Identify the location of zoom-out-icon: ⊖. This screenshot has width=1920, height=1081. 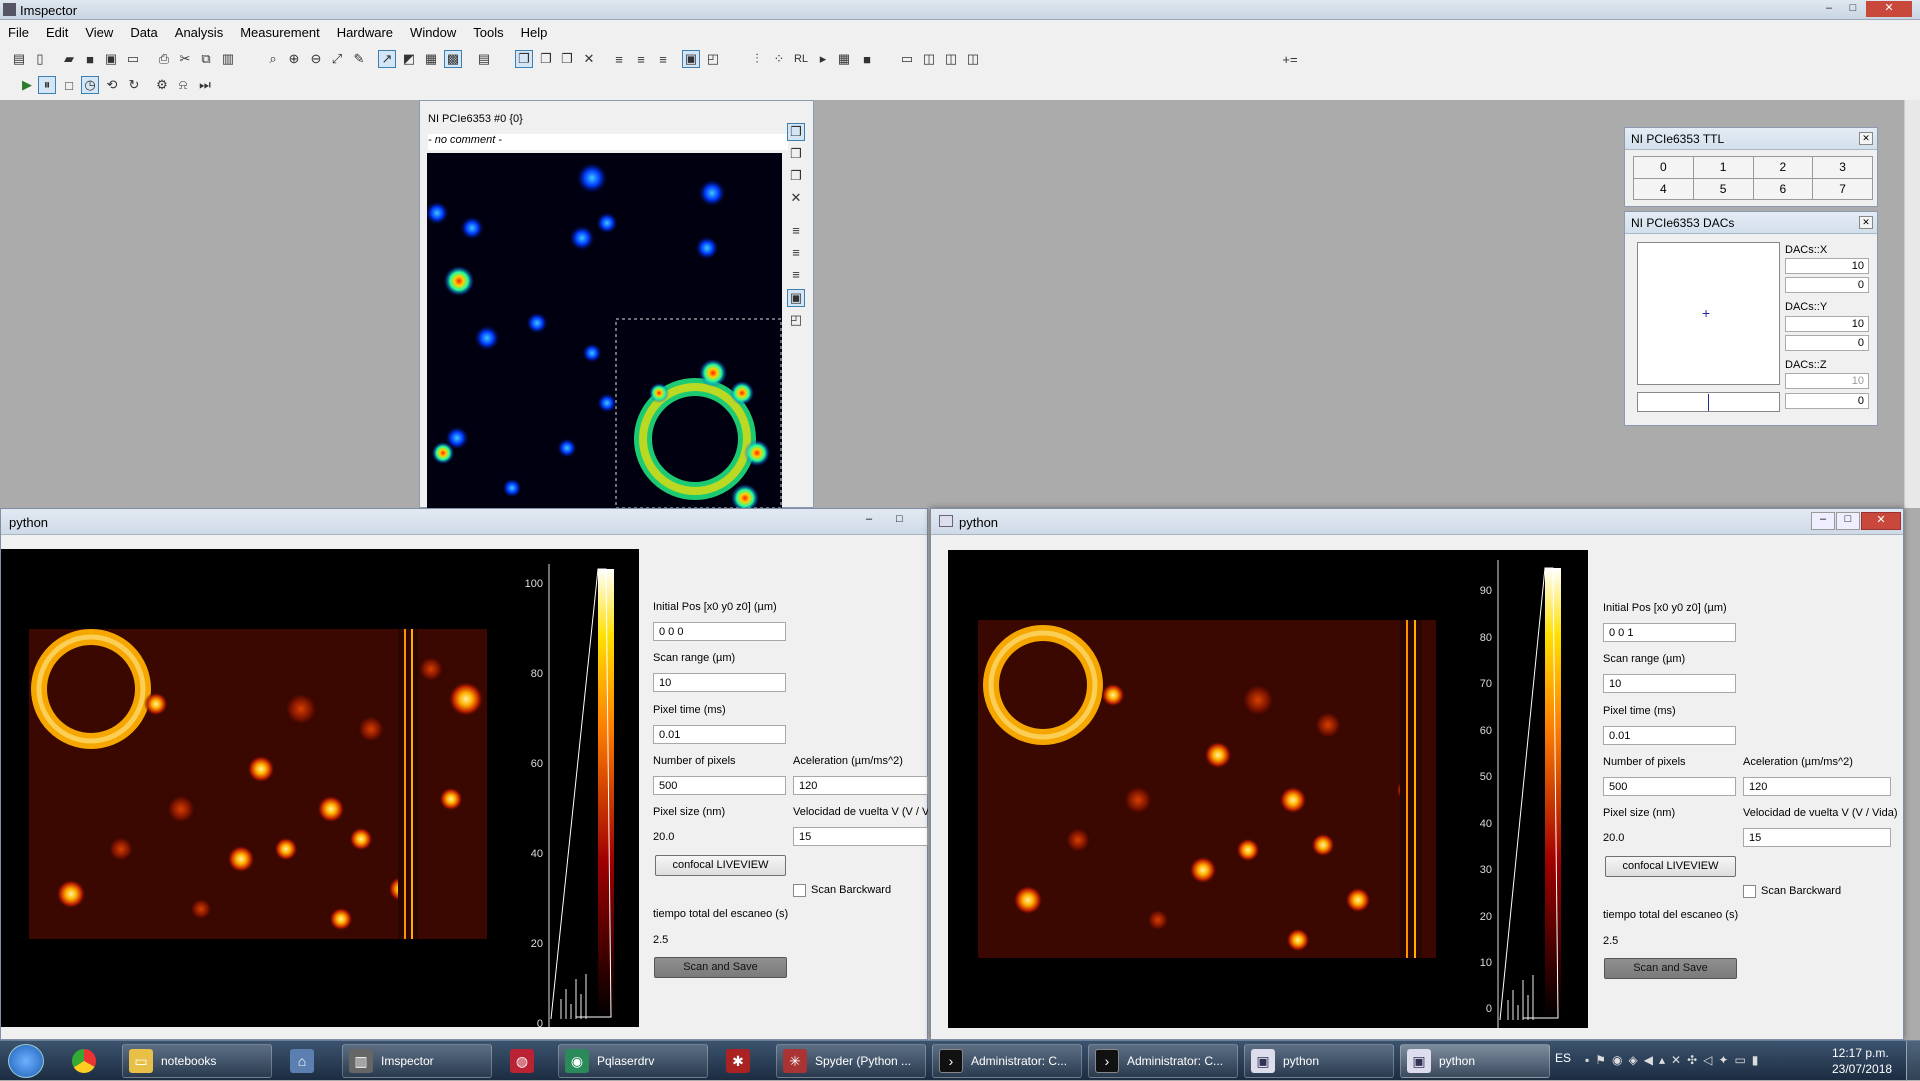
(316, 59).